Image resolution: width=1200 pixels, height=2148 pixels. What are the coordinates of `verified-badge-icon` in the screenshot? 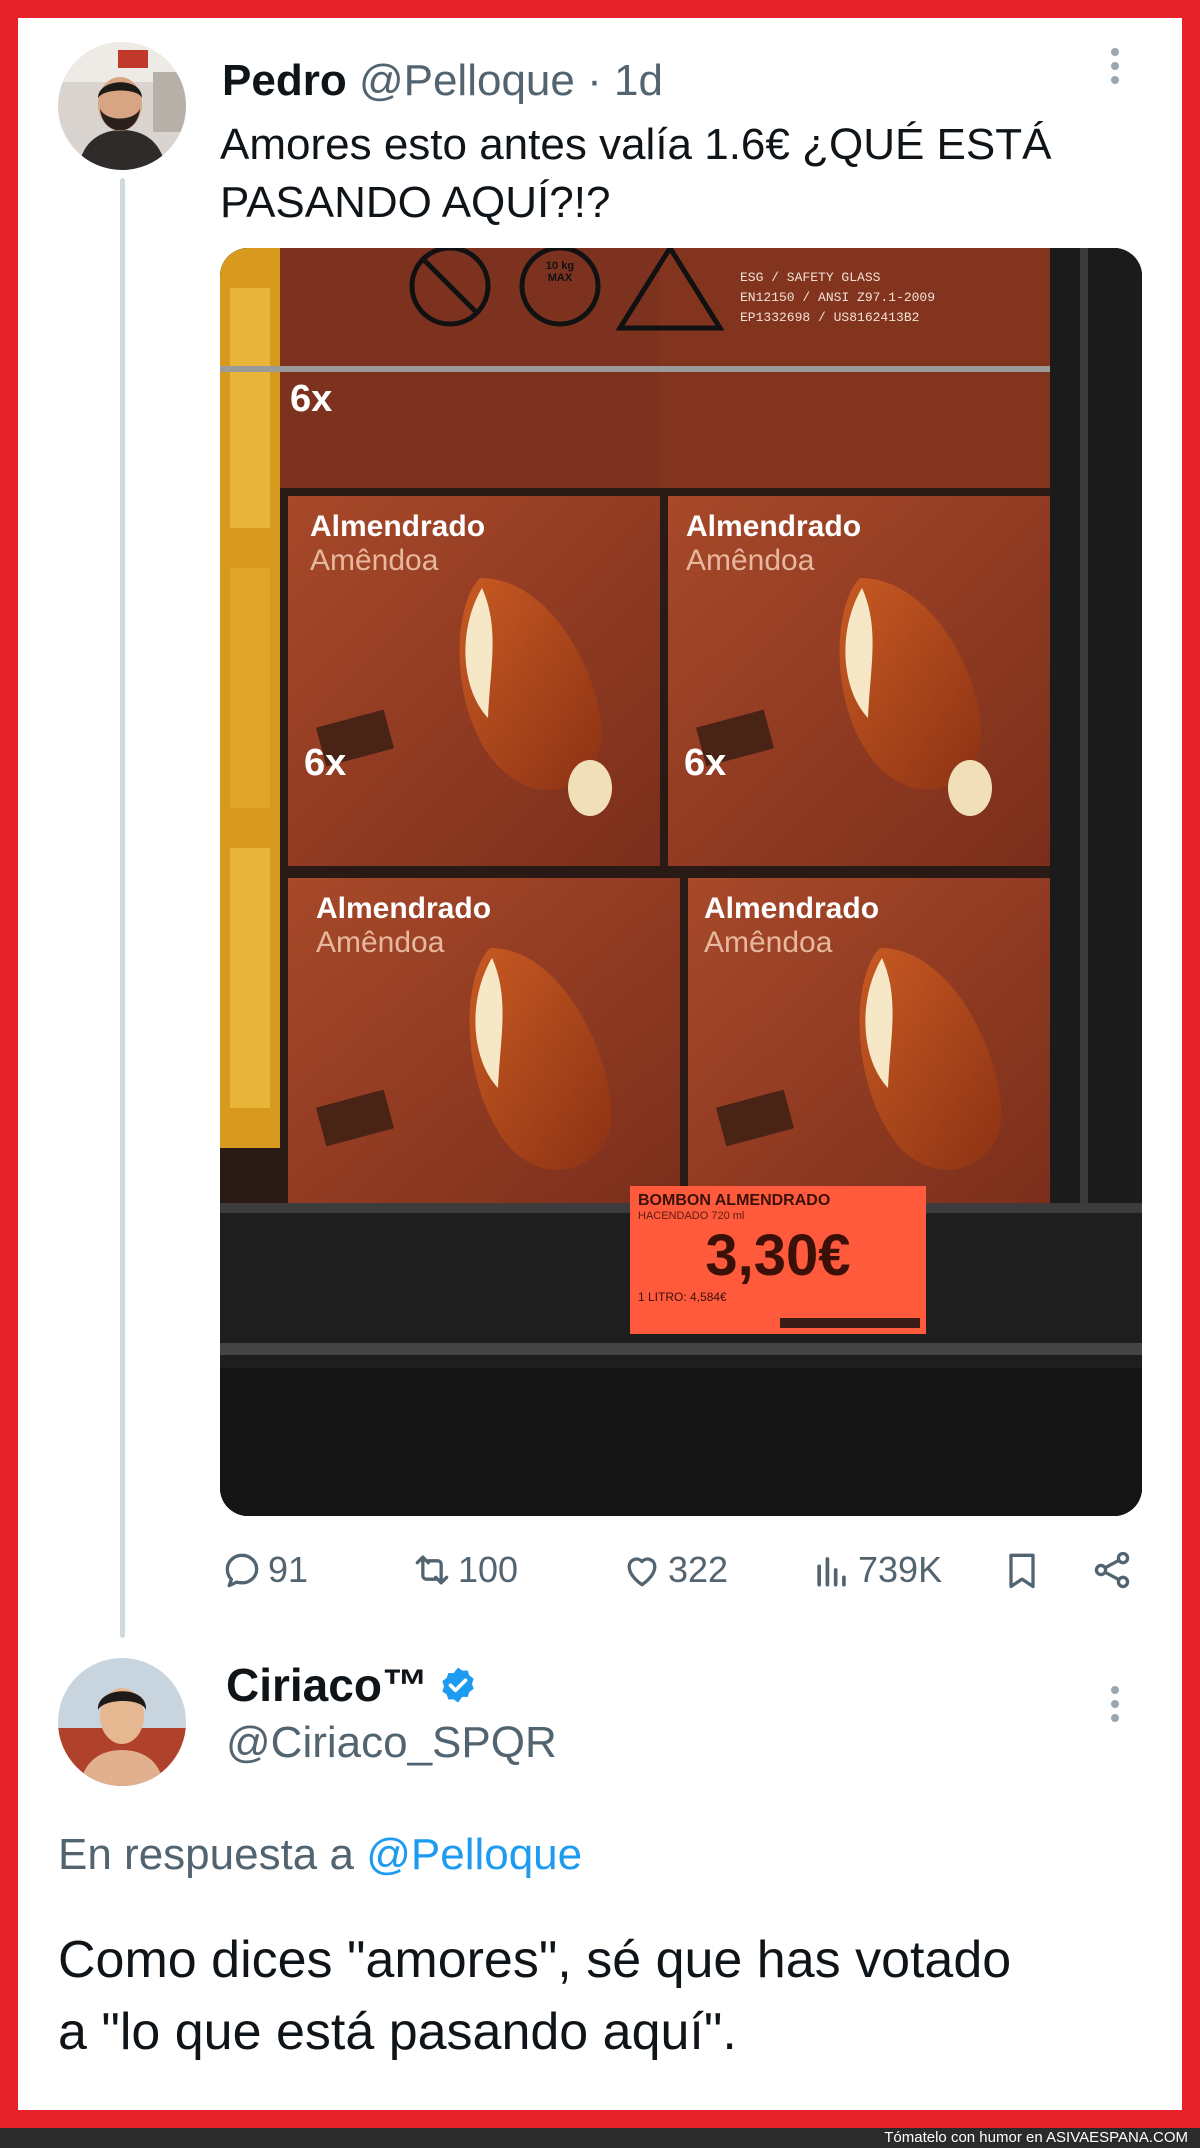 It's located at (458, 1685).